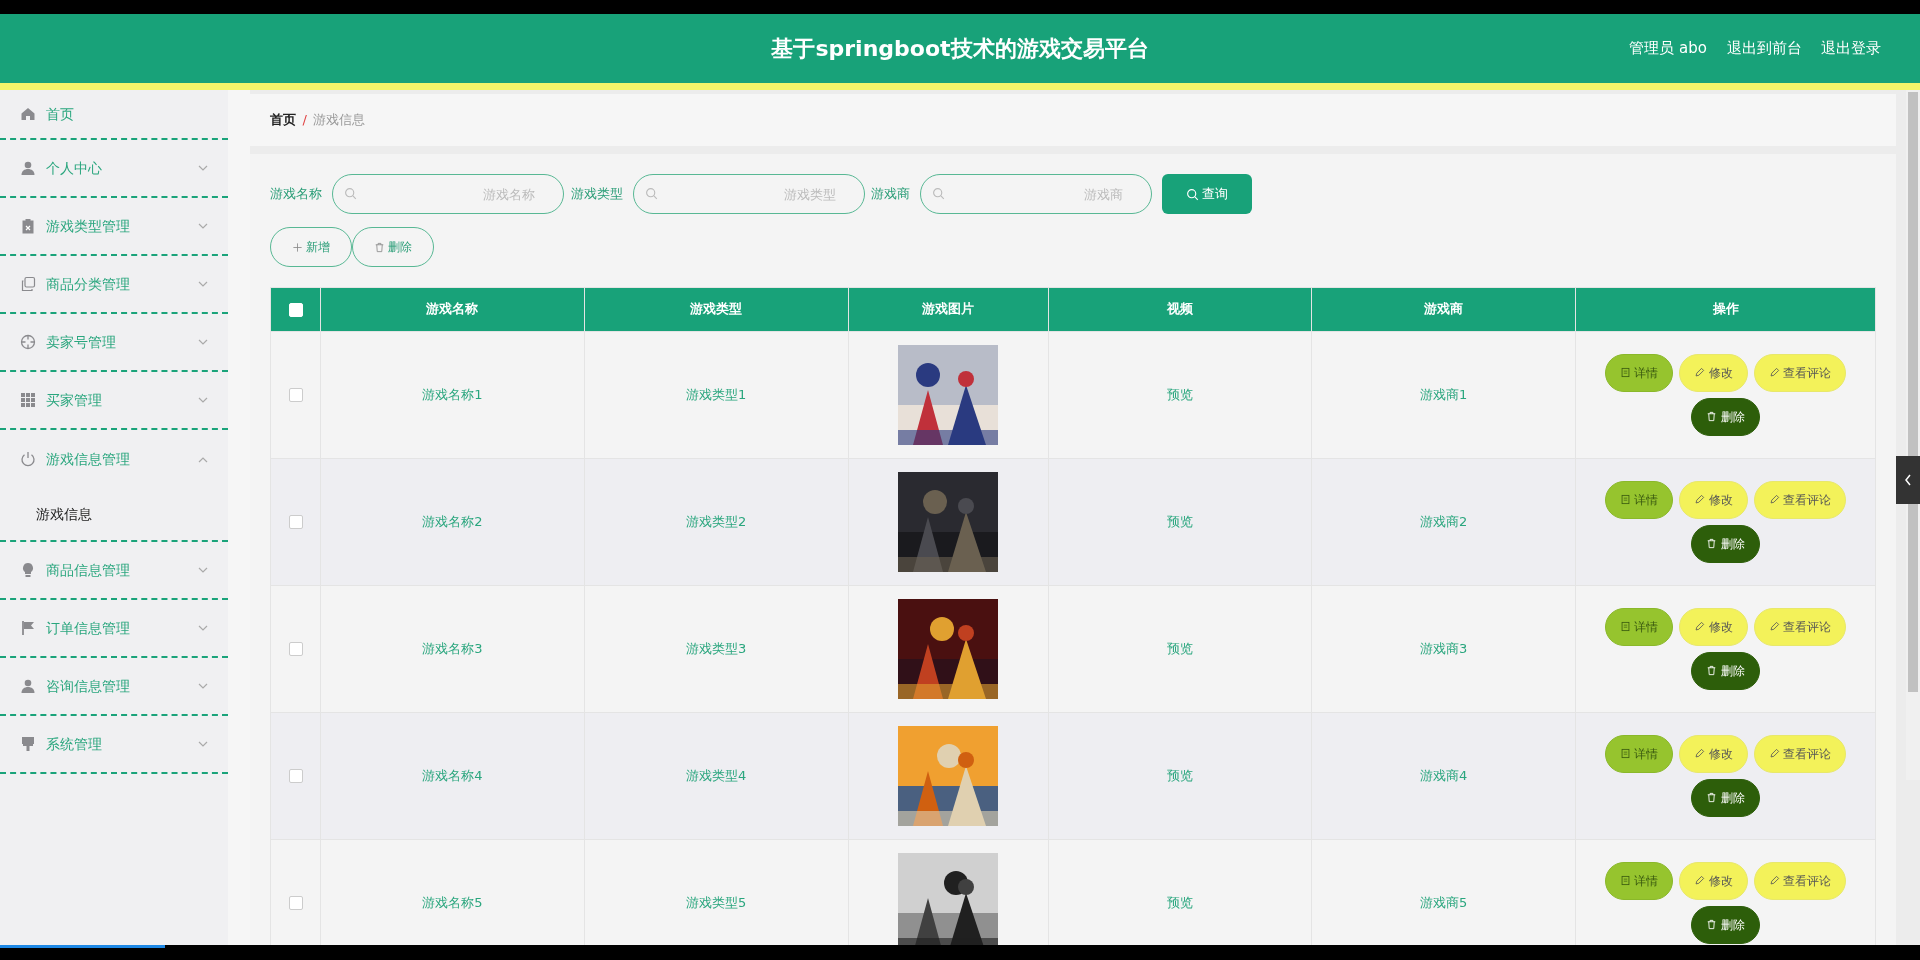 The image size is (1920, 960). What do you see at coordinates (295, 309) in the screenshot?
I see `select-all-checkbox` at bounding box center [295, 309].